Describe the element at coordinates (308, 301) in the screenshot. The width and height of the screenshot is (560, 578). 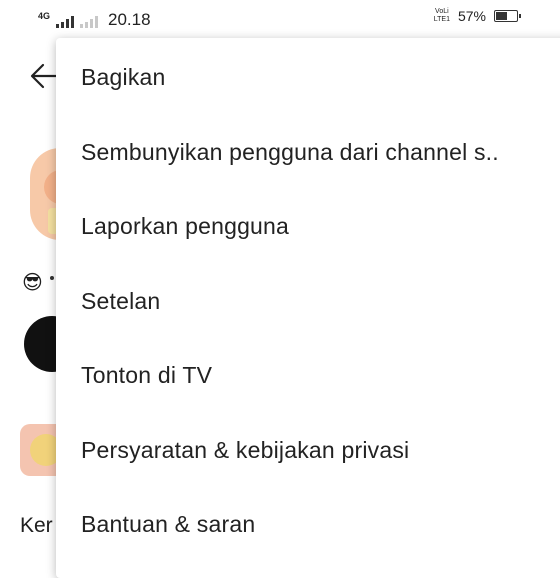
I see `menu-item-settings: Setelan` at that location.